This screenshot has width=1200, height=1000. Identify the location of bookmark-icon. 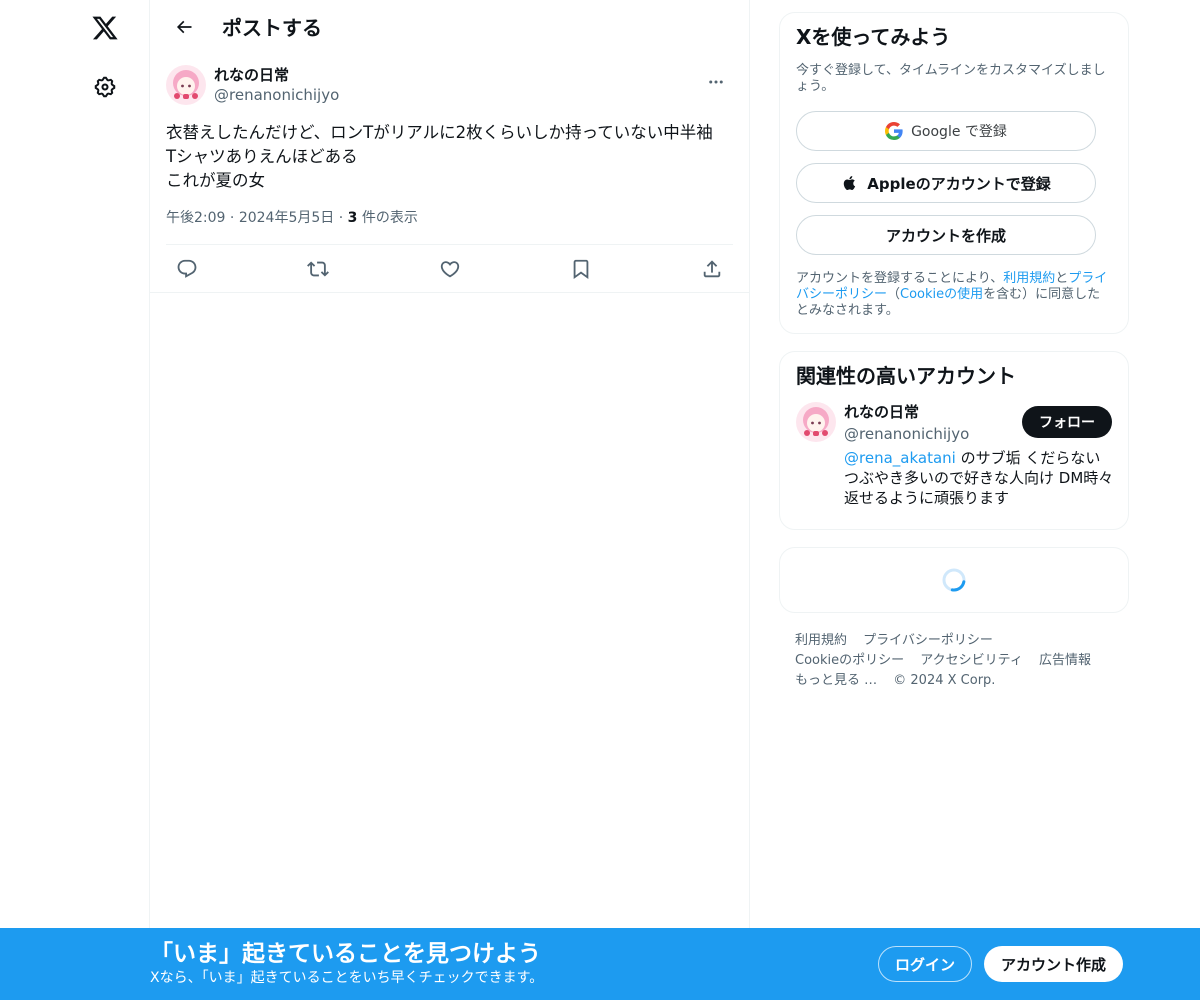
(581, 269).